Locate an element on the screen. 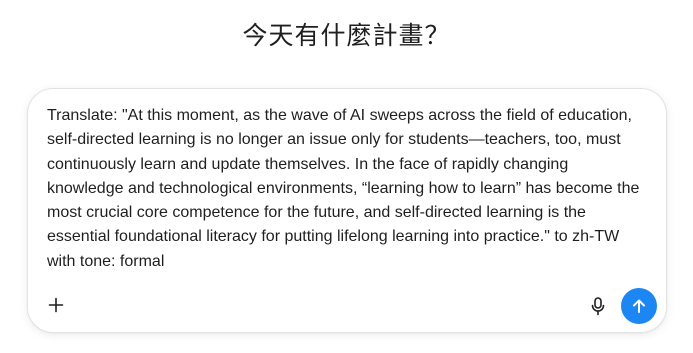 The image size is (693, 353). voice-input-button is located at coordinates (598, 306).